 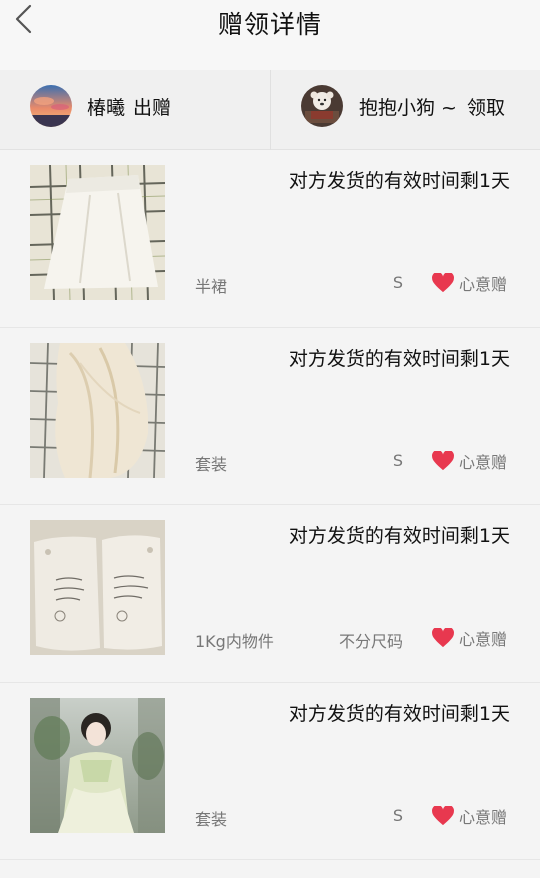 I want to click on receiver-action: 领取, so click(x=485, y=107).